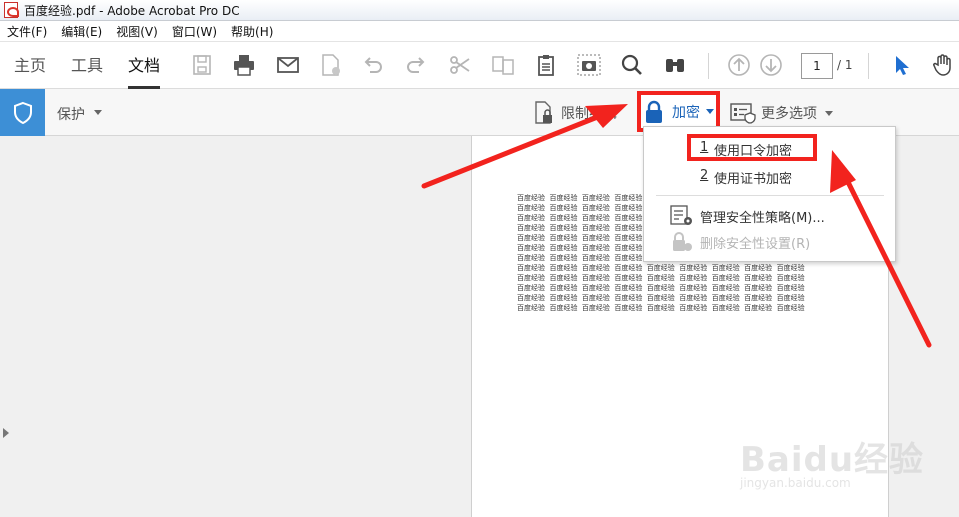 The width and height of the screenshot is (959, 517). Describe the element at coordinates (771, 65) in the screenshot. I see `page-down-icon` at that location.